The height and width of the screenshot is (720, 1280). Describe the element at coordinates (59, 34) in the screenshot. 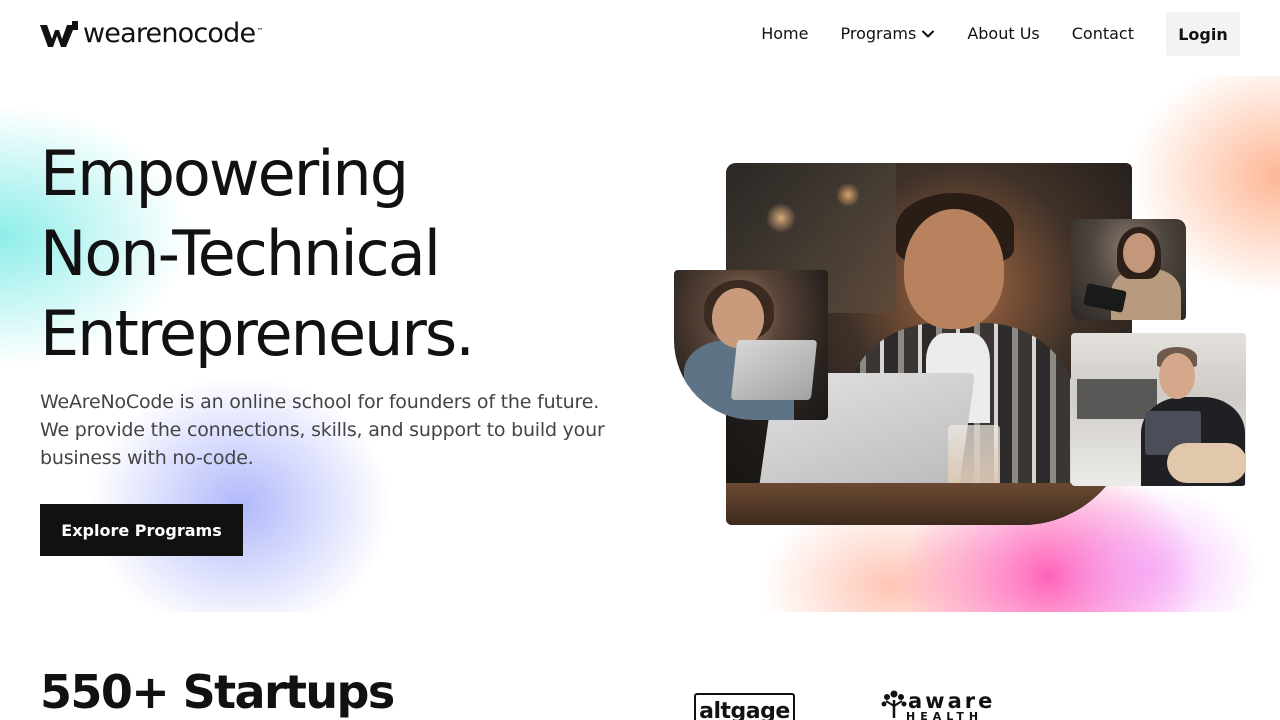

I see `logo-mark-icon` at that location.